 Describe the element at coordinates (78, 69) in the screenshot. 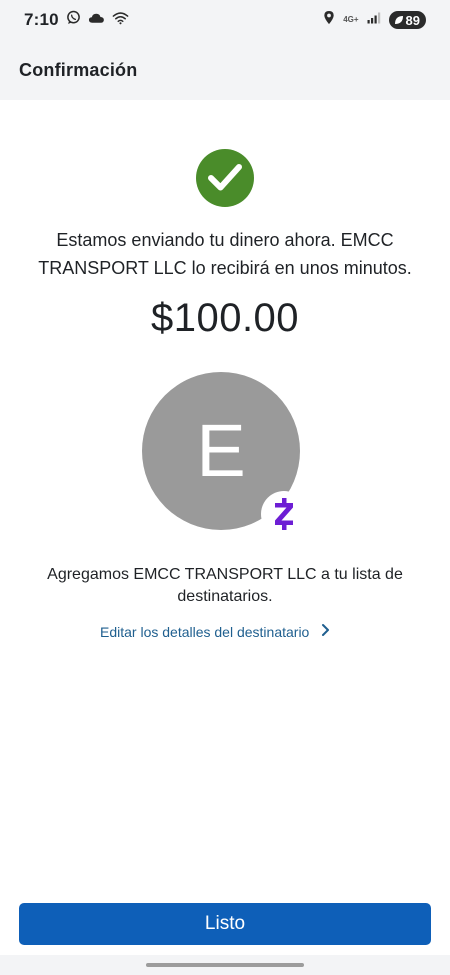

I see `page-title: Confirmación` at that location.